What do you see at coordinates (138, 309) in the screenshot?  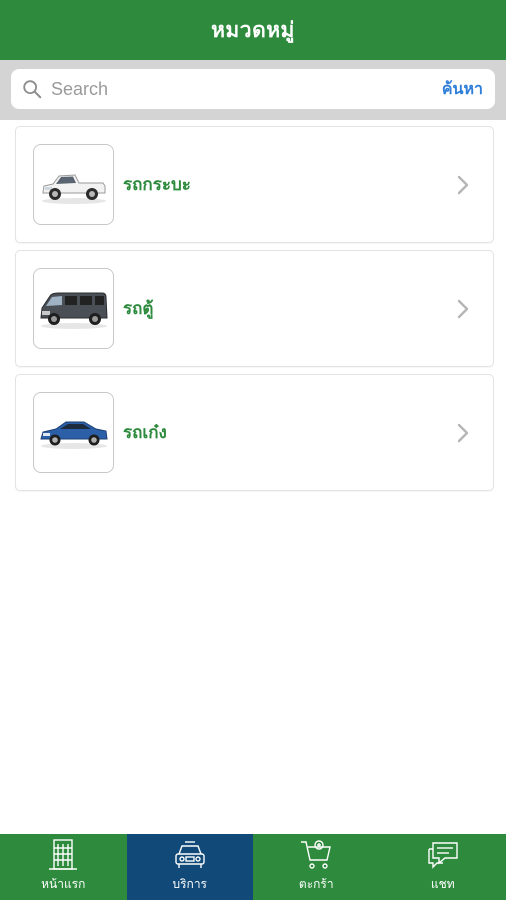 I see `category-label: รถตู้` at bounding box center [138, 309].